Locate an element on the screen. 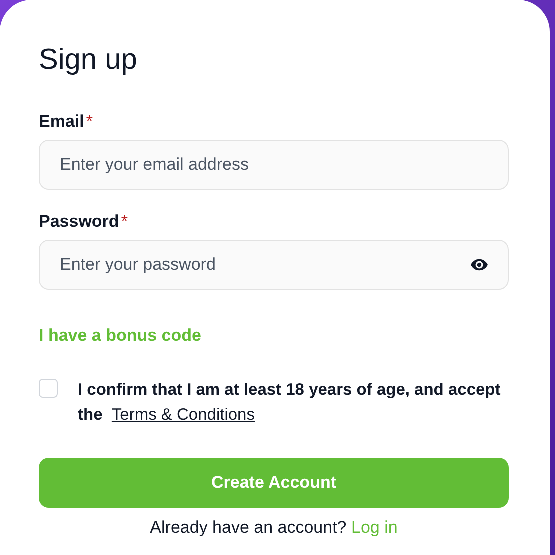  terms-link: Terms & Conditions is located at coordinates (183, 415).